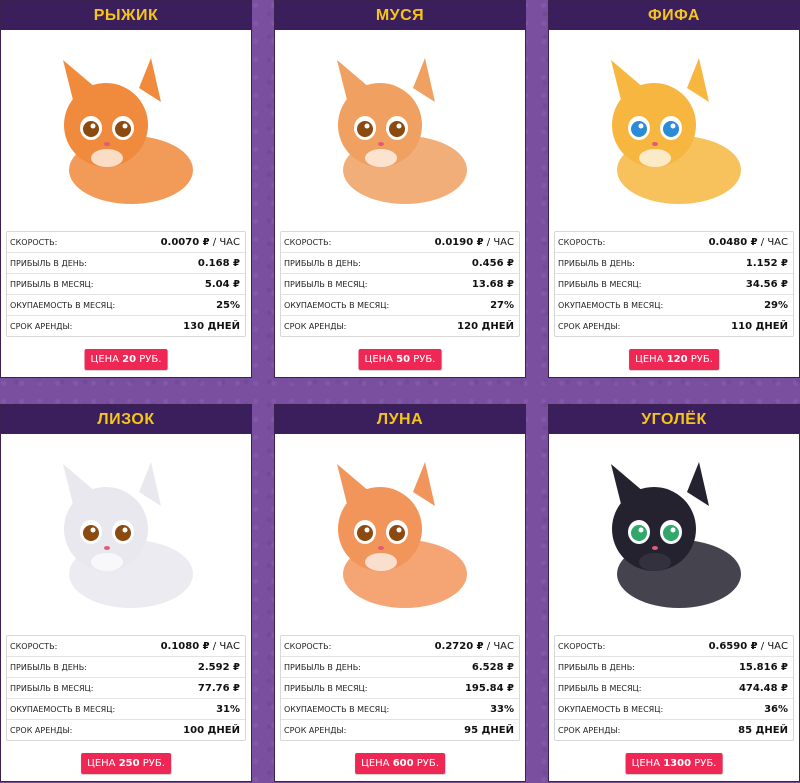 The width and height of the screenshot is (800, 783). I want to click on stat-value: 0.0480 ₽, so click(733, 242).